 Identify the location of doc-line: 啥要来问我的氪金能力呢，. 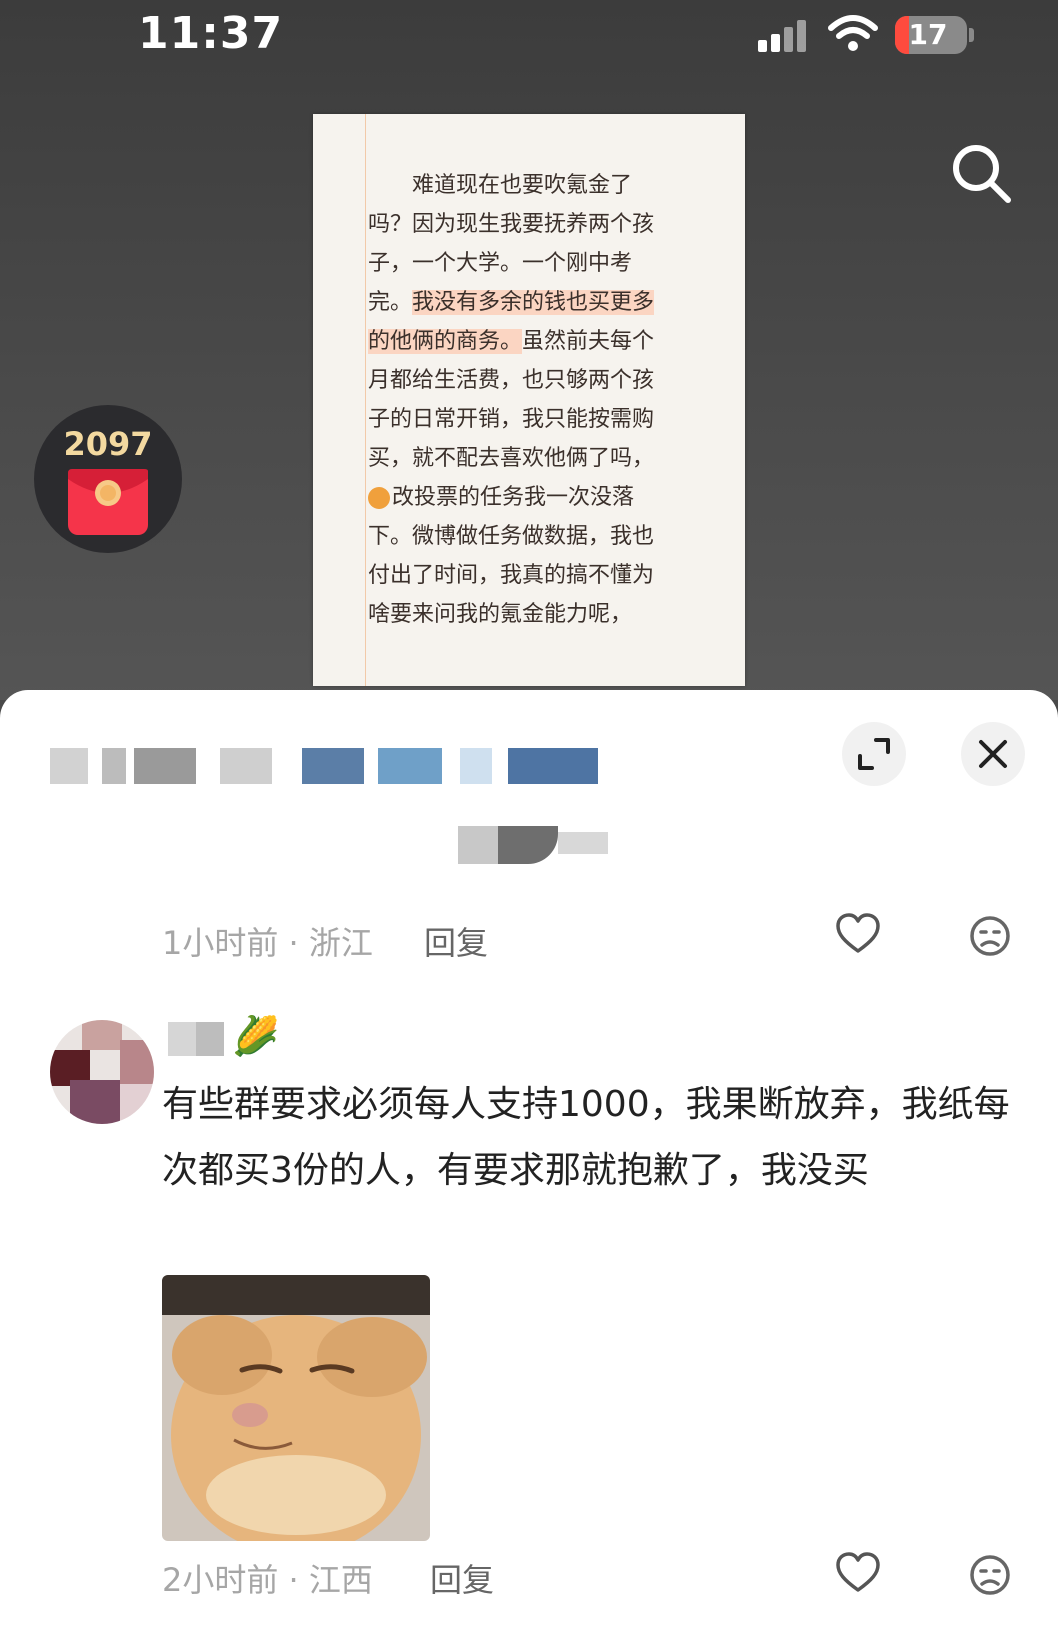
(500, 614).